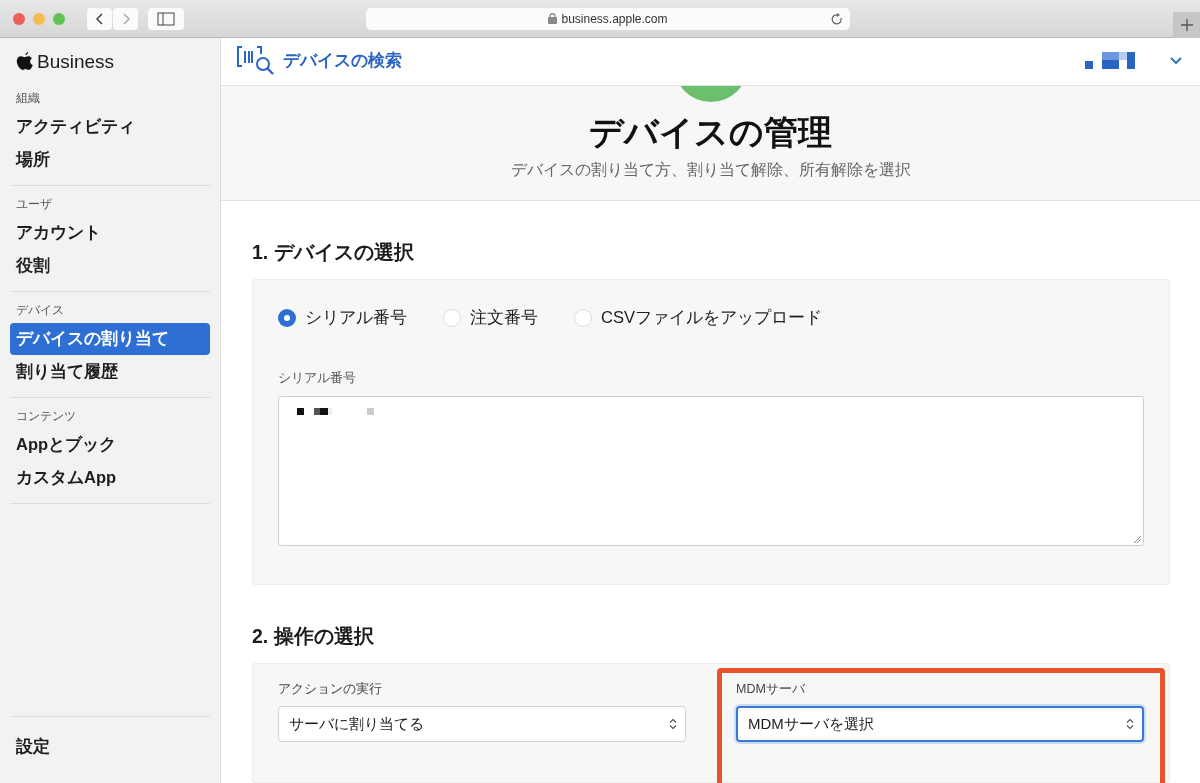  What do you see at coordinates (110, 266) in the screenshot?
I see `sidebar-item: 役割` at bounding box center [110, 266].